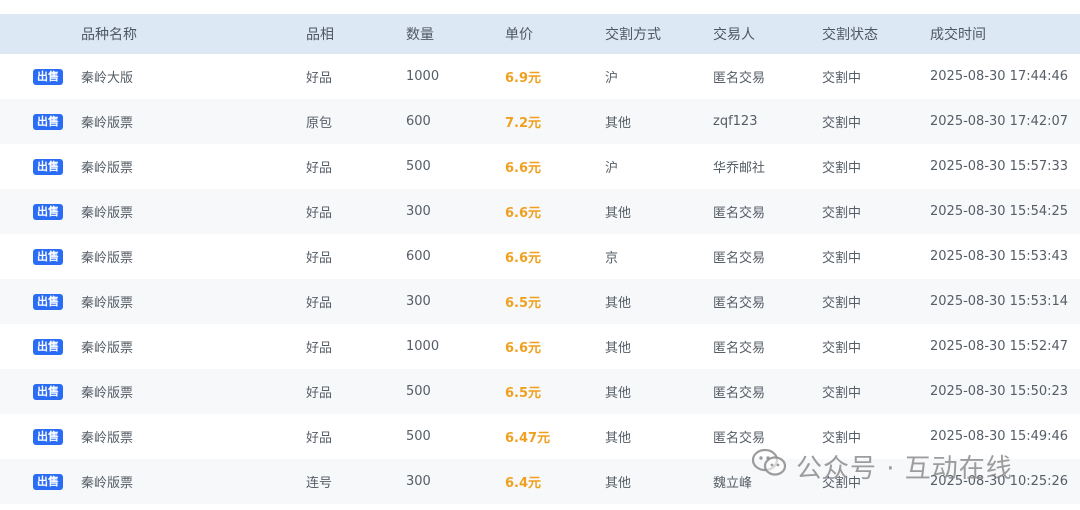  Describe the element at coordinates (735, 121) in the screenshot. I see `cell-trader: zqf123` at that location.